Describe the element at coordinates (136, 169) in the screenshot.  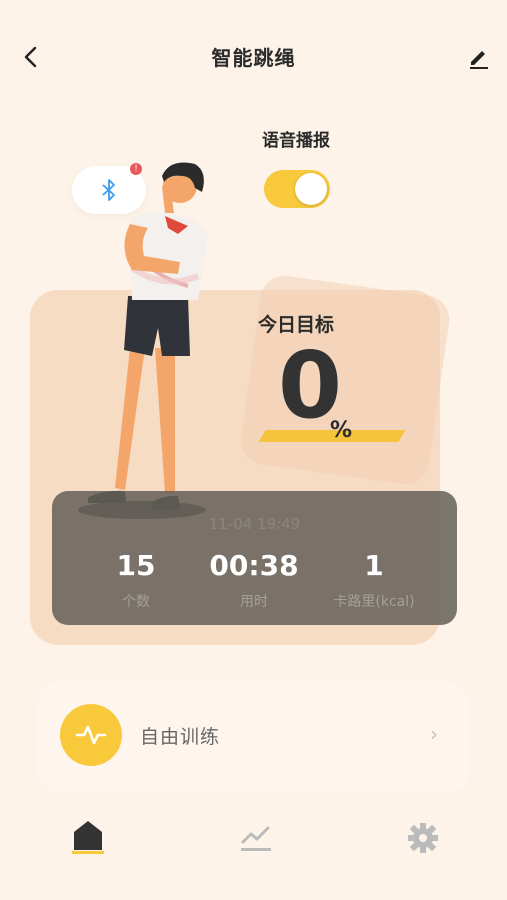
I see `bluetooth-alert-badge: !` at that location.